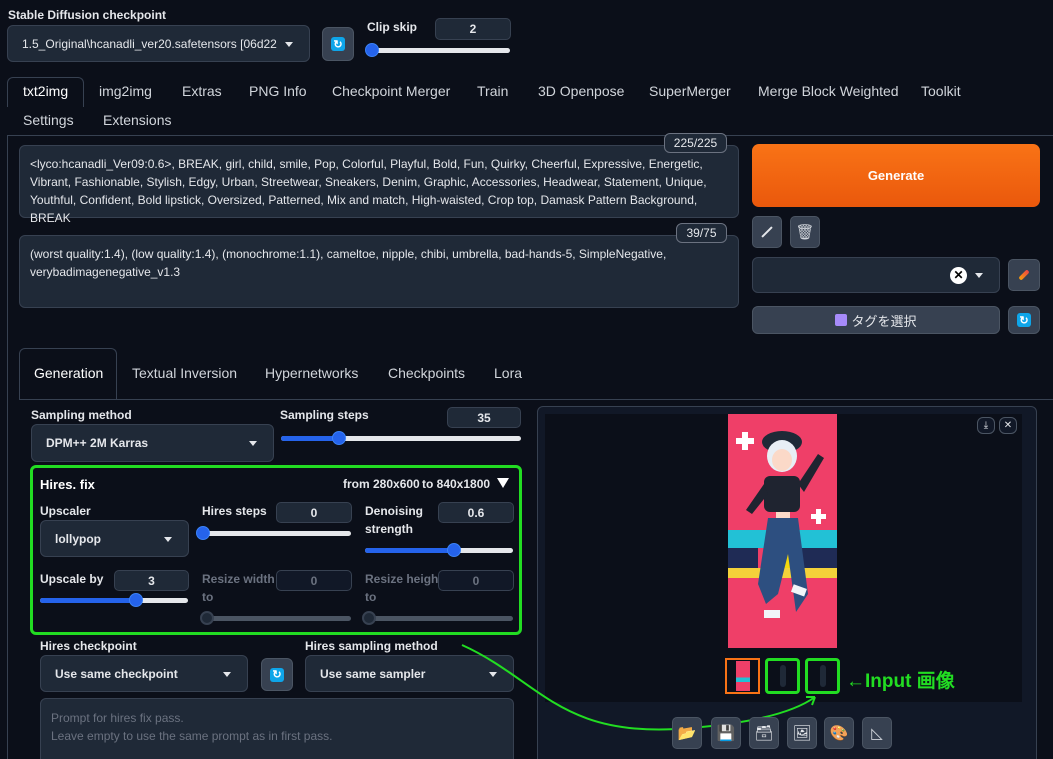 This screenshot has width=1053, height=759. I want to click on send-to-inpaint-button: 🎨, so click(839, 733).